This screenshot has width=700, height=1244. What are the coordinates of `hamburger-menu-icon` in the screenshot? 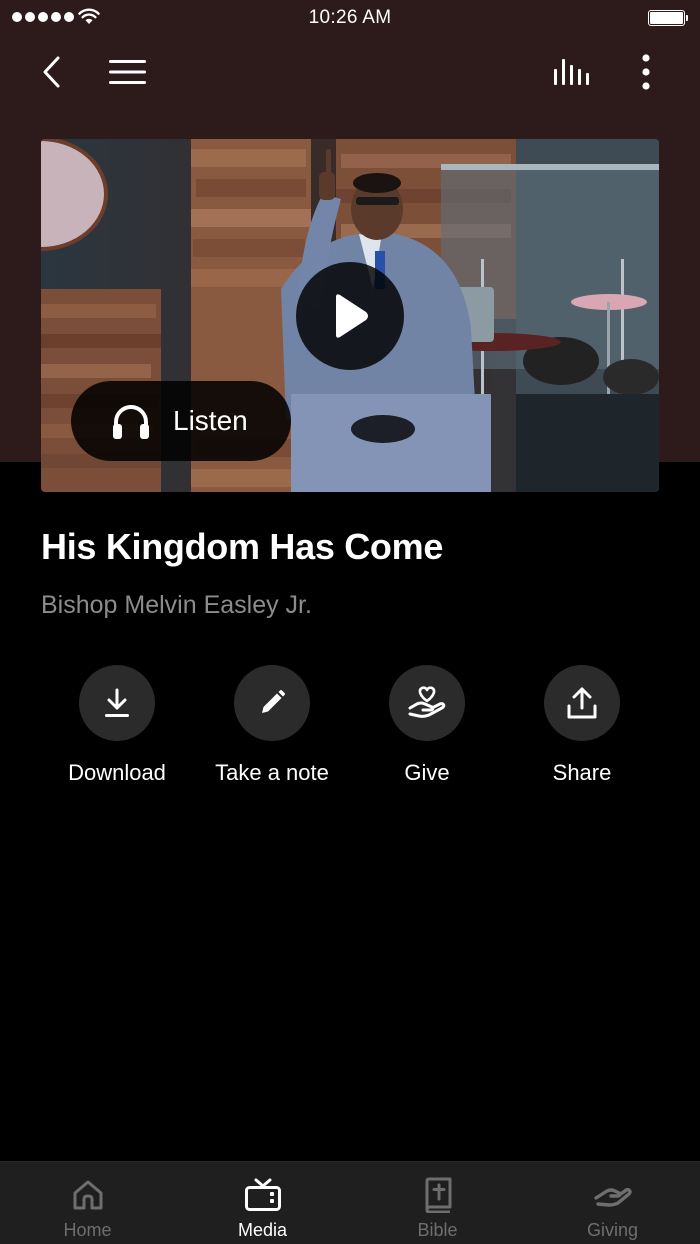 It's located at (127, 72).